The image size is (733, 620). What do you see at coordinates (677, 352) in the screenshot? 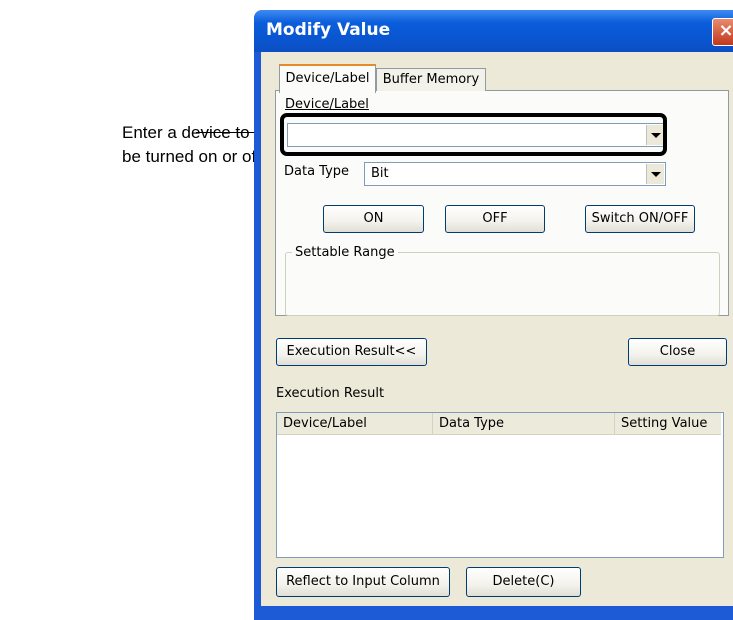
I see `close-button: Close` at bounding box center [677, 352].